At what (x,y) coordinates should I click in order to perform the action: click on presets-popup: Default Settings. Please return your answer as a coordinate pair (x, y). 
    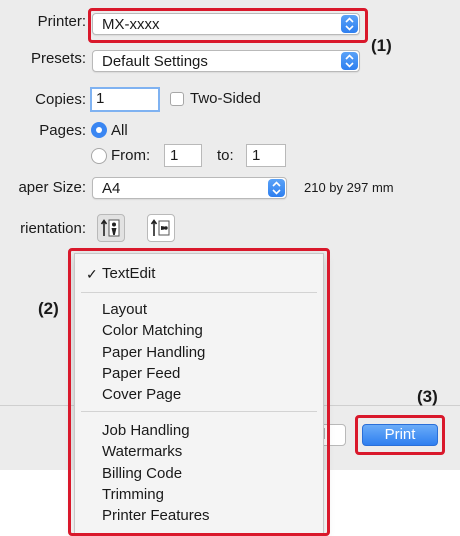
    Looking at the image, I should click on (226, 61).